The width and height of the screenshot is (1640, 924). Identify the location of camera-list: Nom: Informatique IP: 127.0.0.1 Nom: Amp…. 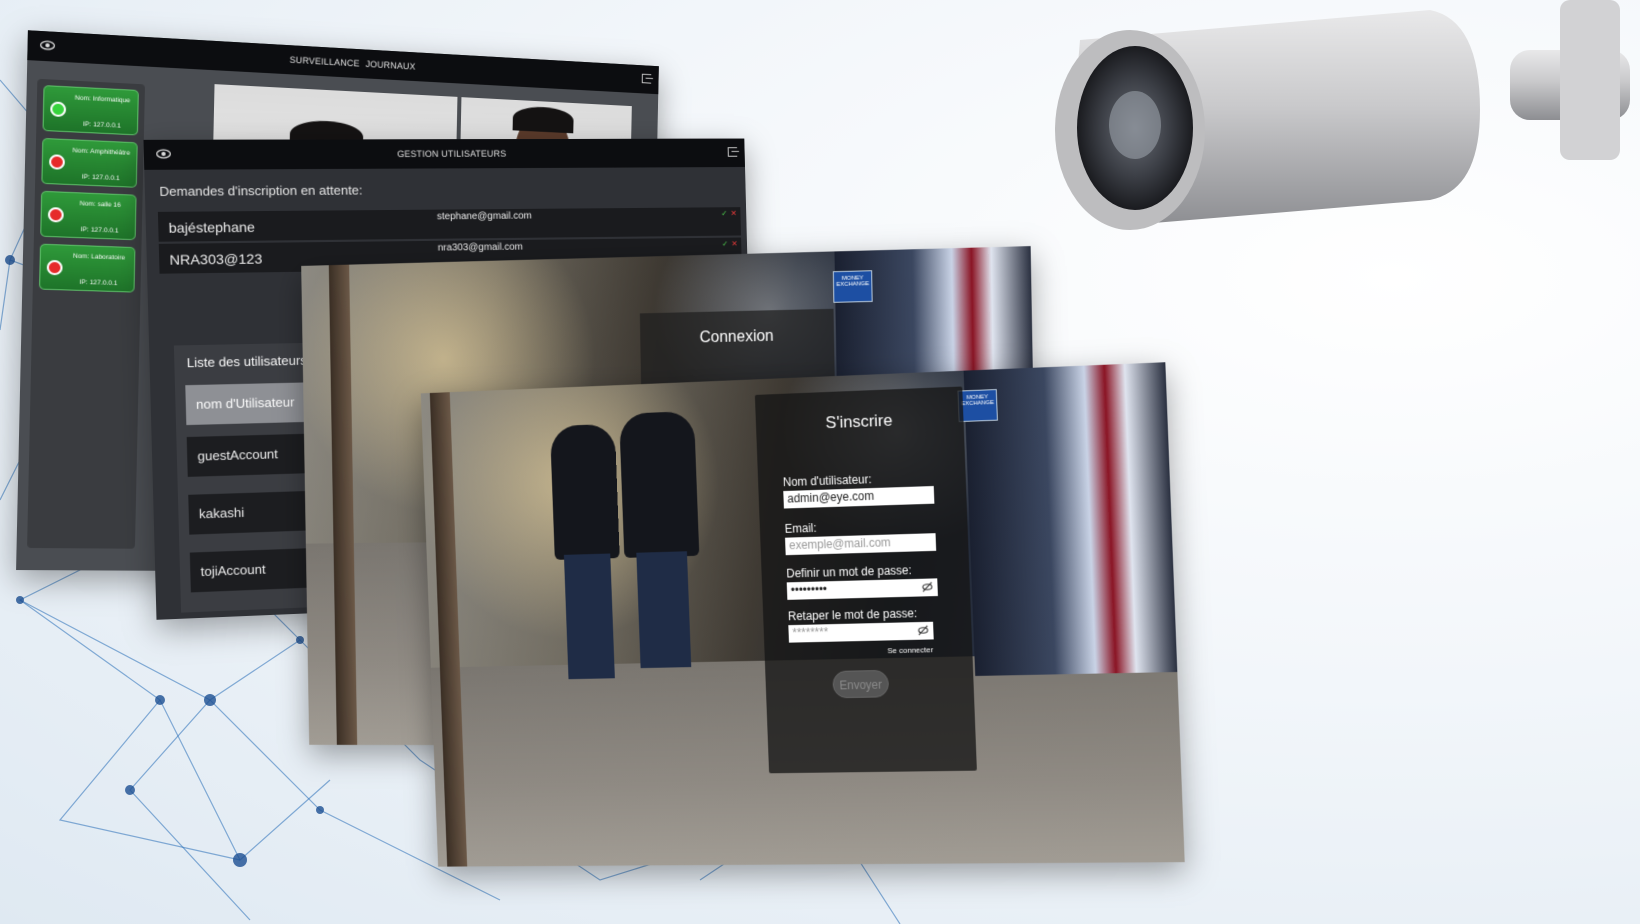
(86, 314).